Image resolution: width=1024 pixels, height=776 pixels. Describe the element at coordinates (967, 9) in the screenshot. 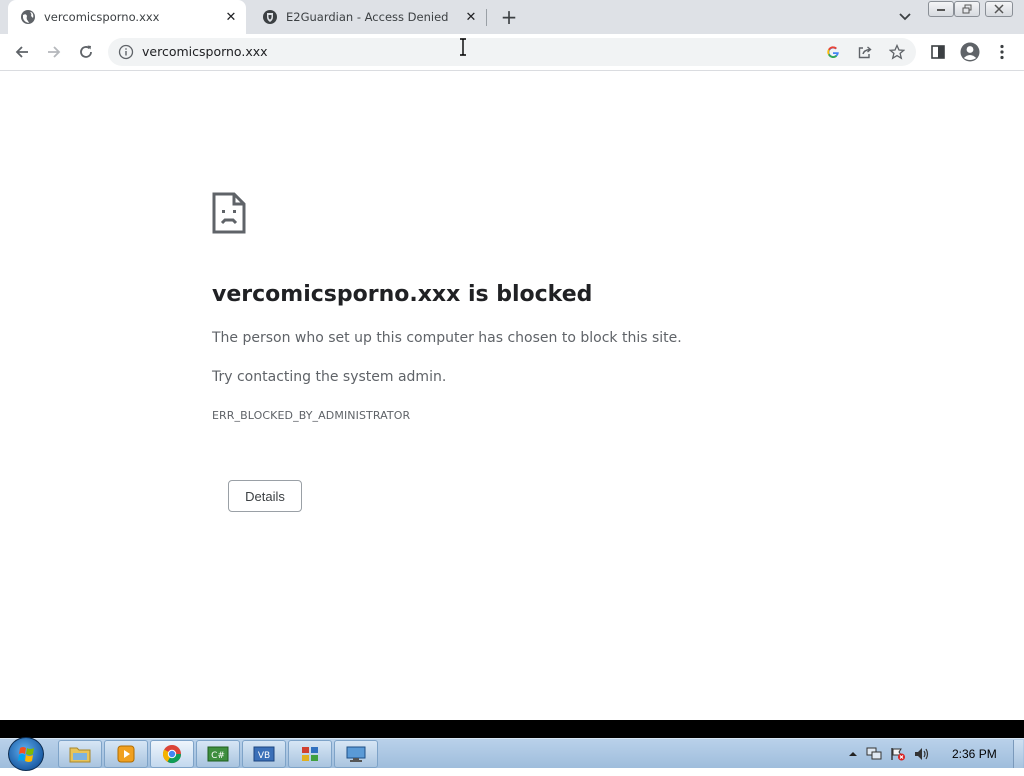

I see `restore-icon` at that location.